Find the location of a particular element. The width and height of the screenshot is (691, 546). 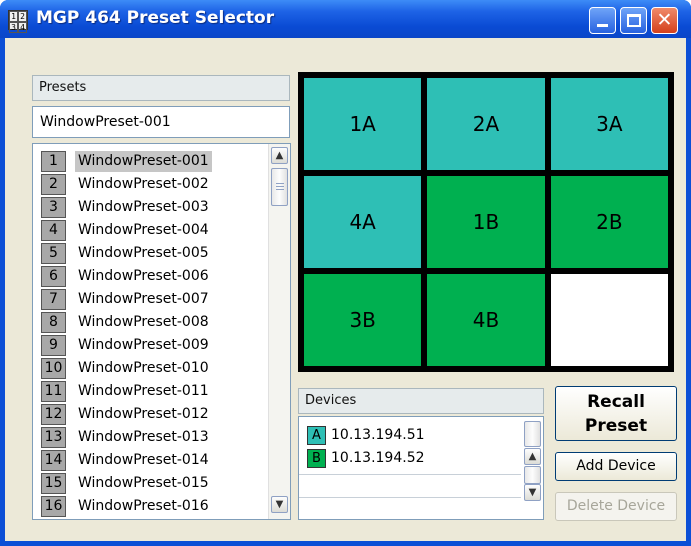

close-icon: ✕ is located at coordinates (664, 20).